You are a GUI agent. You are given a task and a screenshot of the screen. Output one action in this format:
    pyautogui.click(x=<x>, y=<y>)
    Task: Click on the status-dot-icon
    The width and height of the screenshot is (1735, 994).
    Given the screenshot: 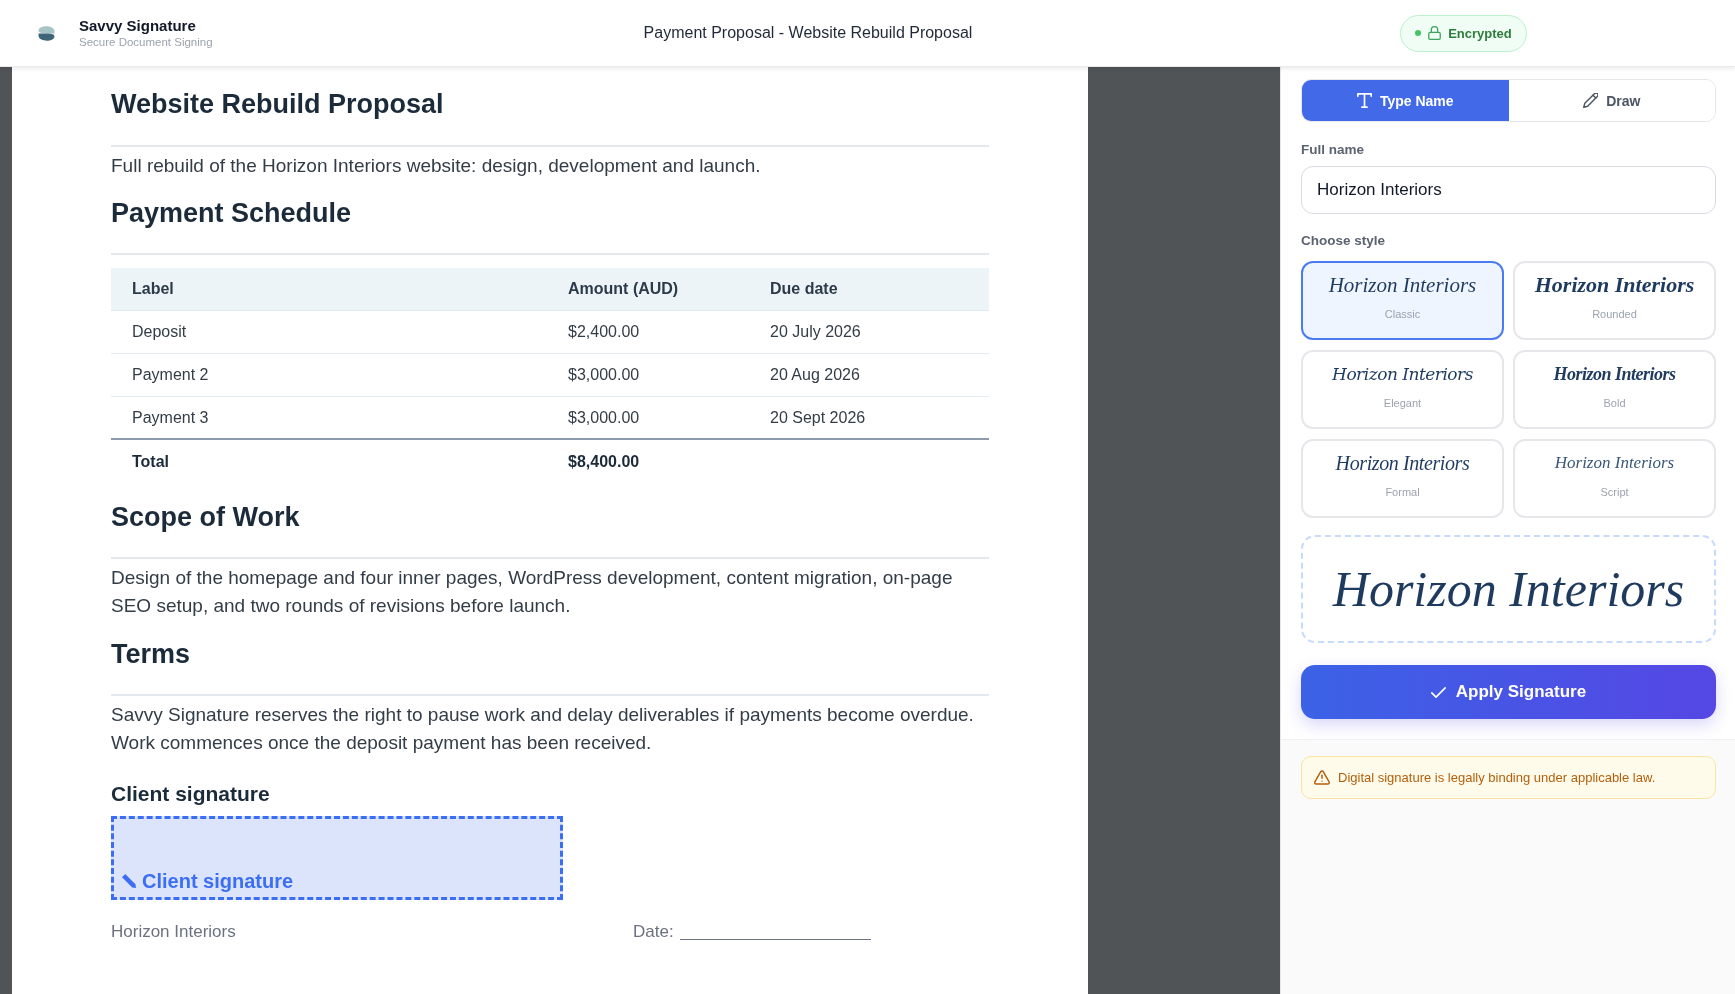 What is the action you would take?
    pyautogui.click(x=1418, y=33)
    